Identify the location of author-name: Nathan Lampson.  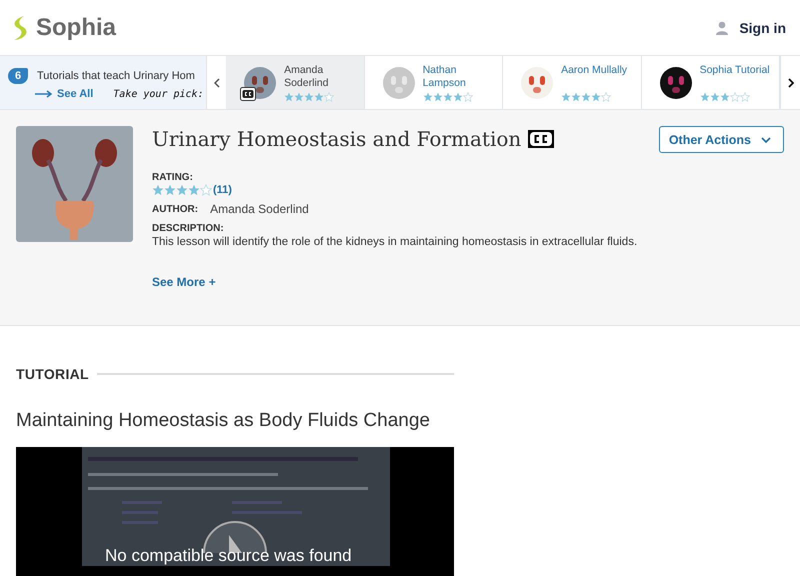
(462, 77).